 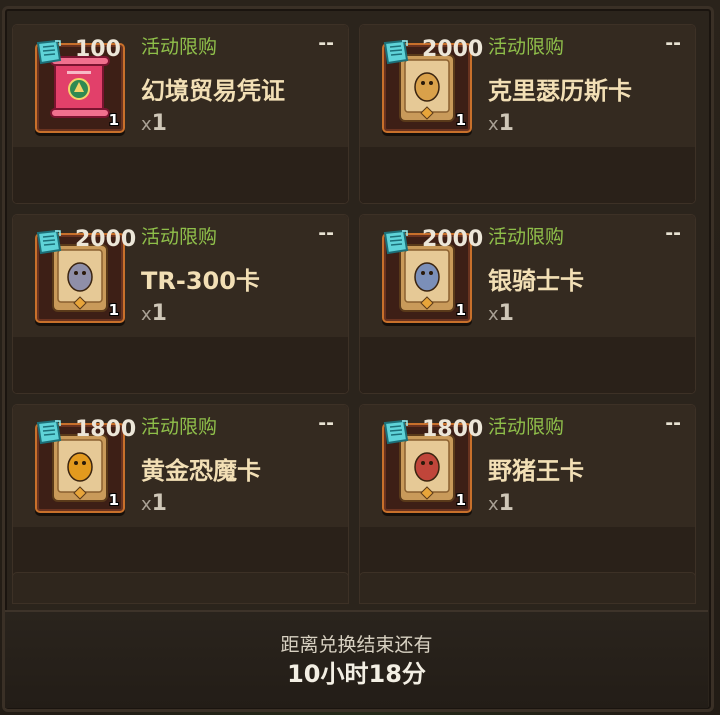 What do you see at coordinates (536, 471) in the screenshot?
I see `item-name: 野猪王卡` at bounding box center [536, 471].